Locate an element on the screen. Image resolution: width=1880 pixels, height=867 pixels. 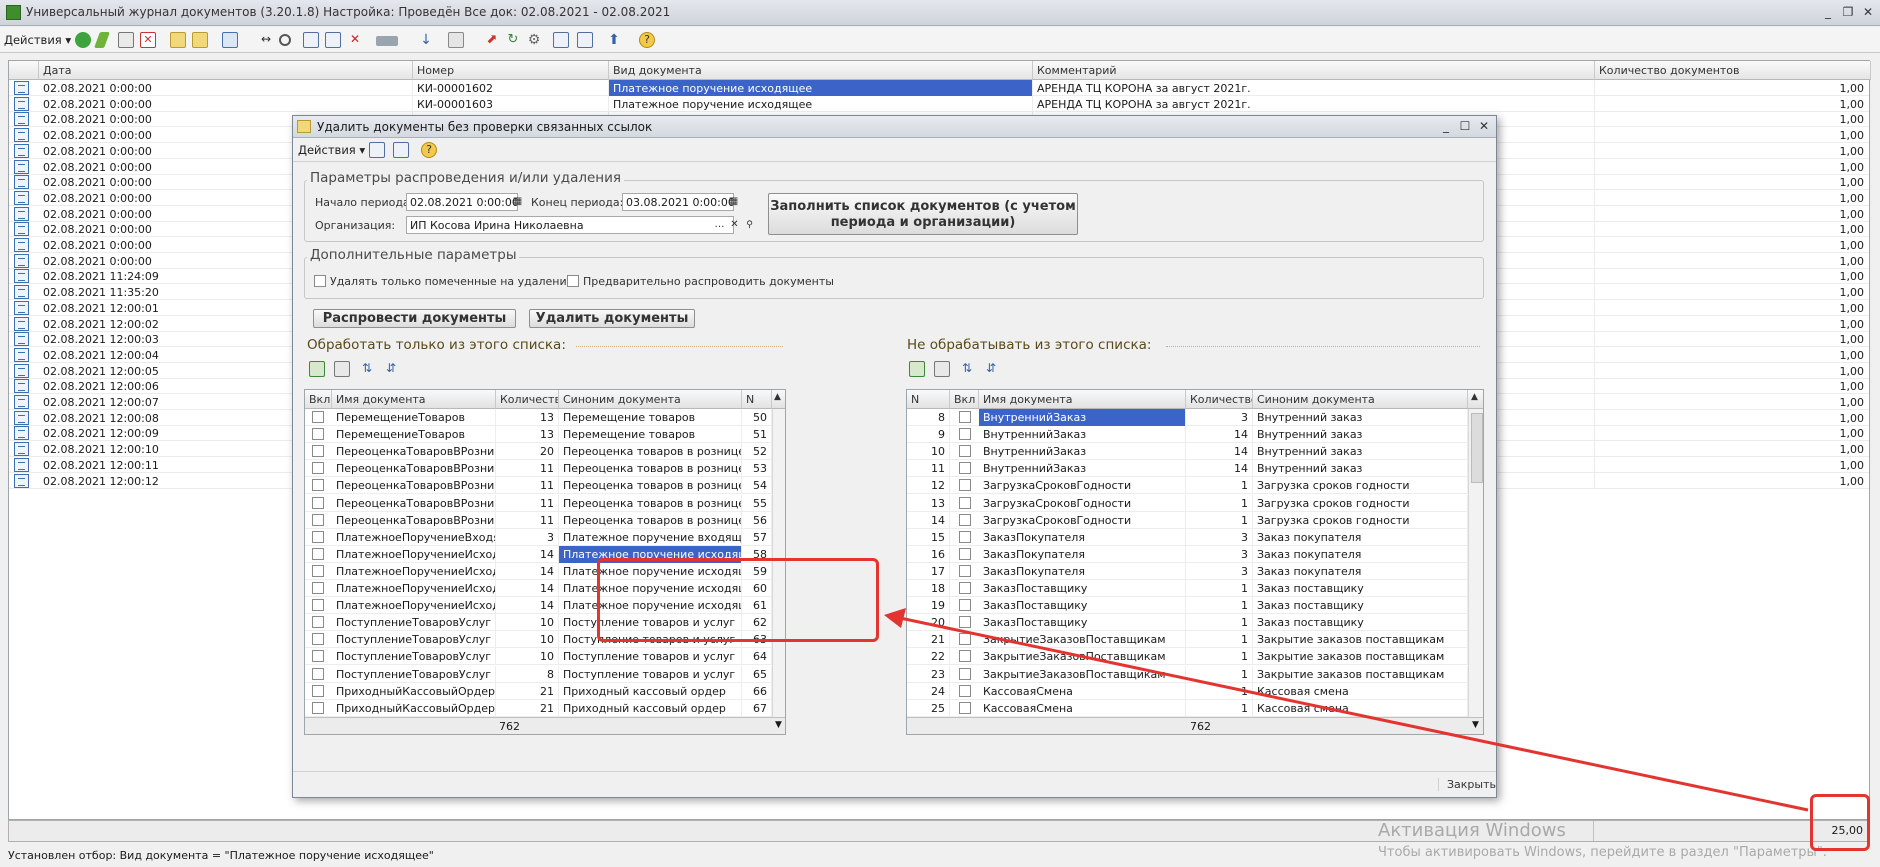
right-col-n: N is located at coordinates (928, 399).